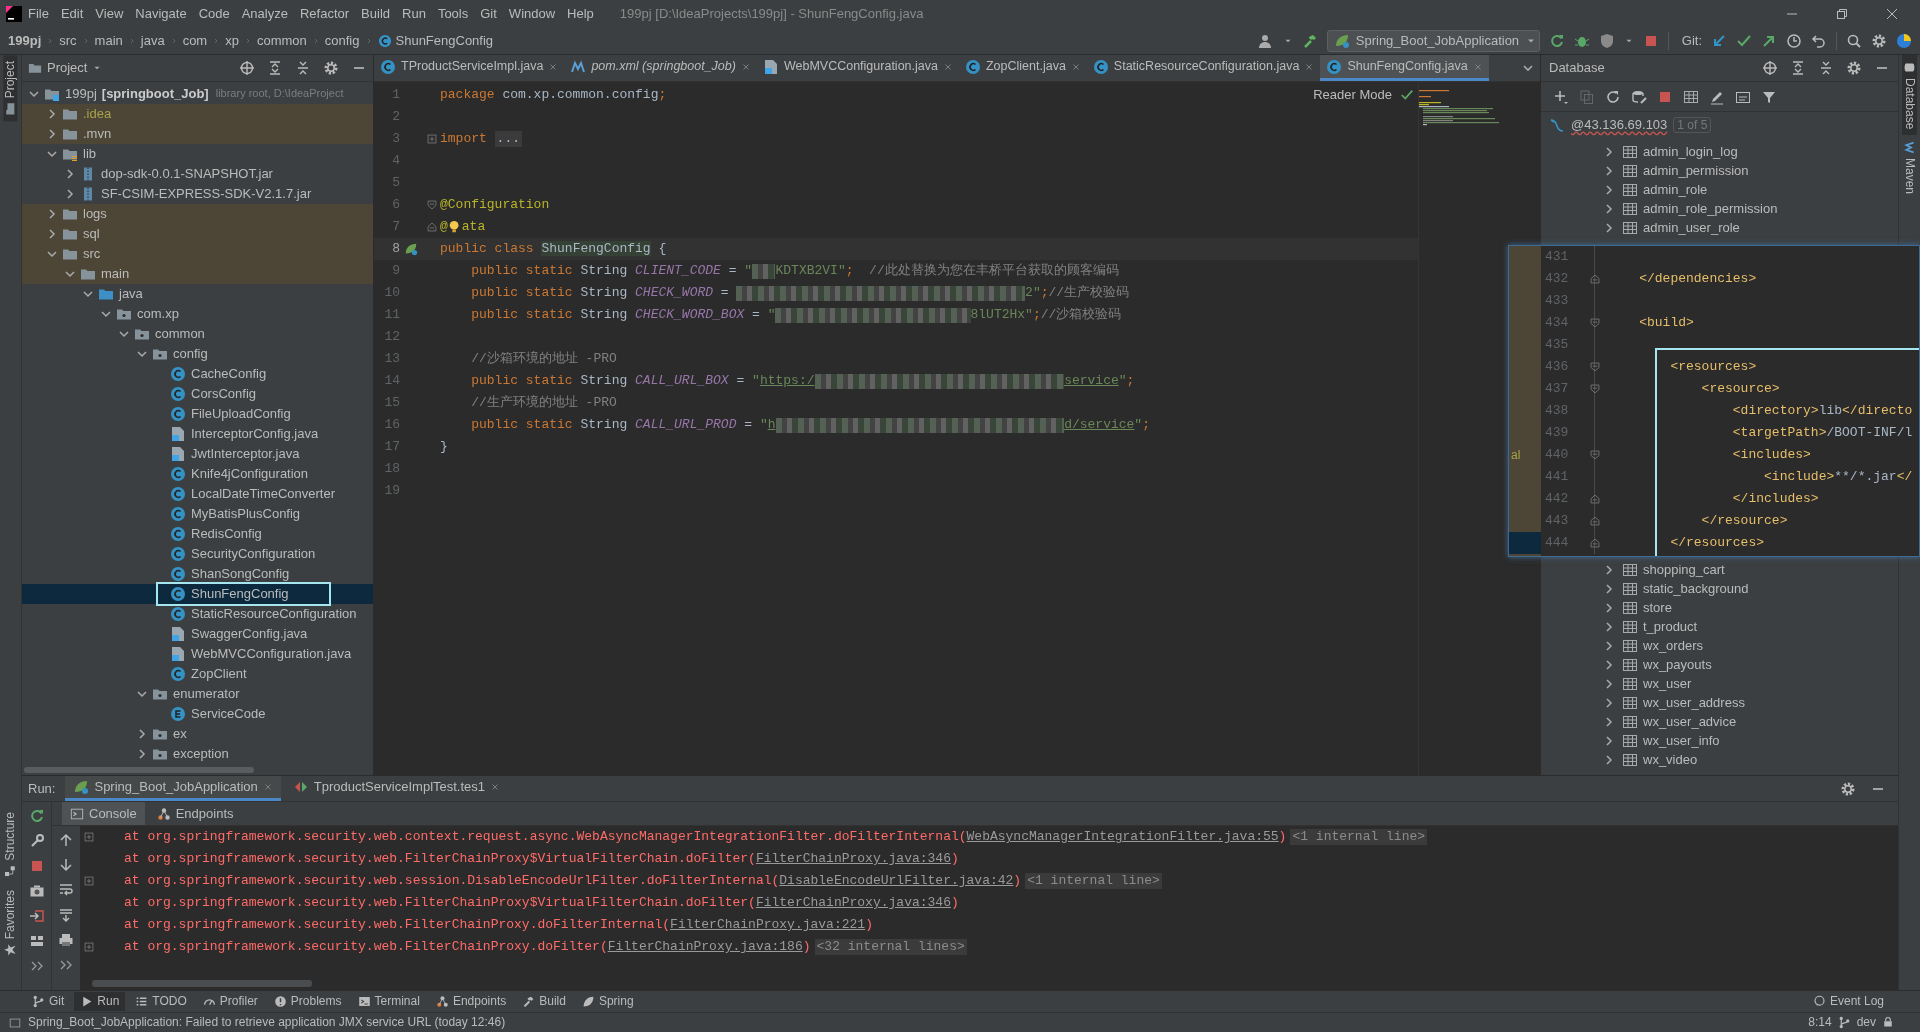  I want to click on undo-icon, so click(1819, 41).